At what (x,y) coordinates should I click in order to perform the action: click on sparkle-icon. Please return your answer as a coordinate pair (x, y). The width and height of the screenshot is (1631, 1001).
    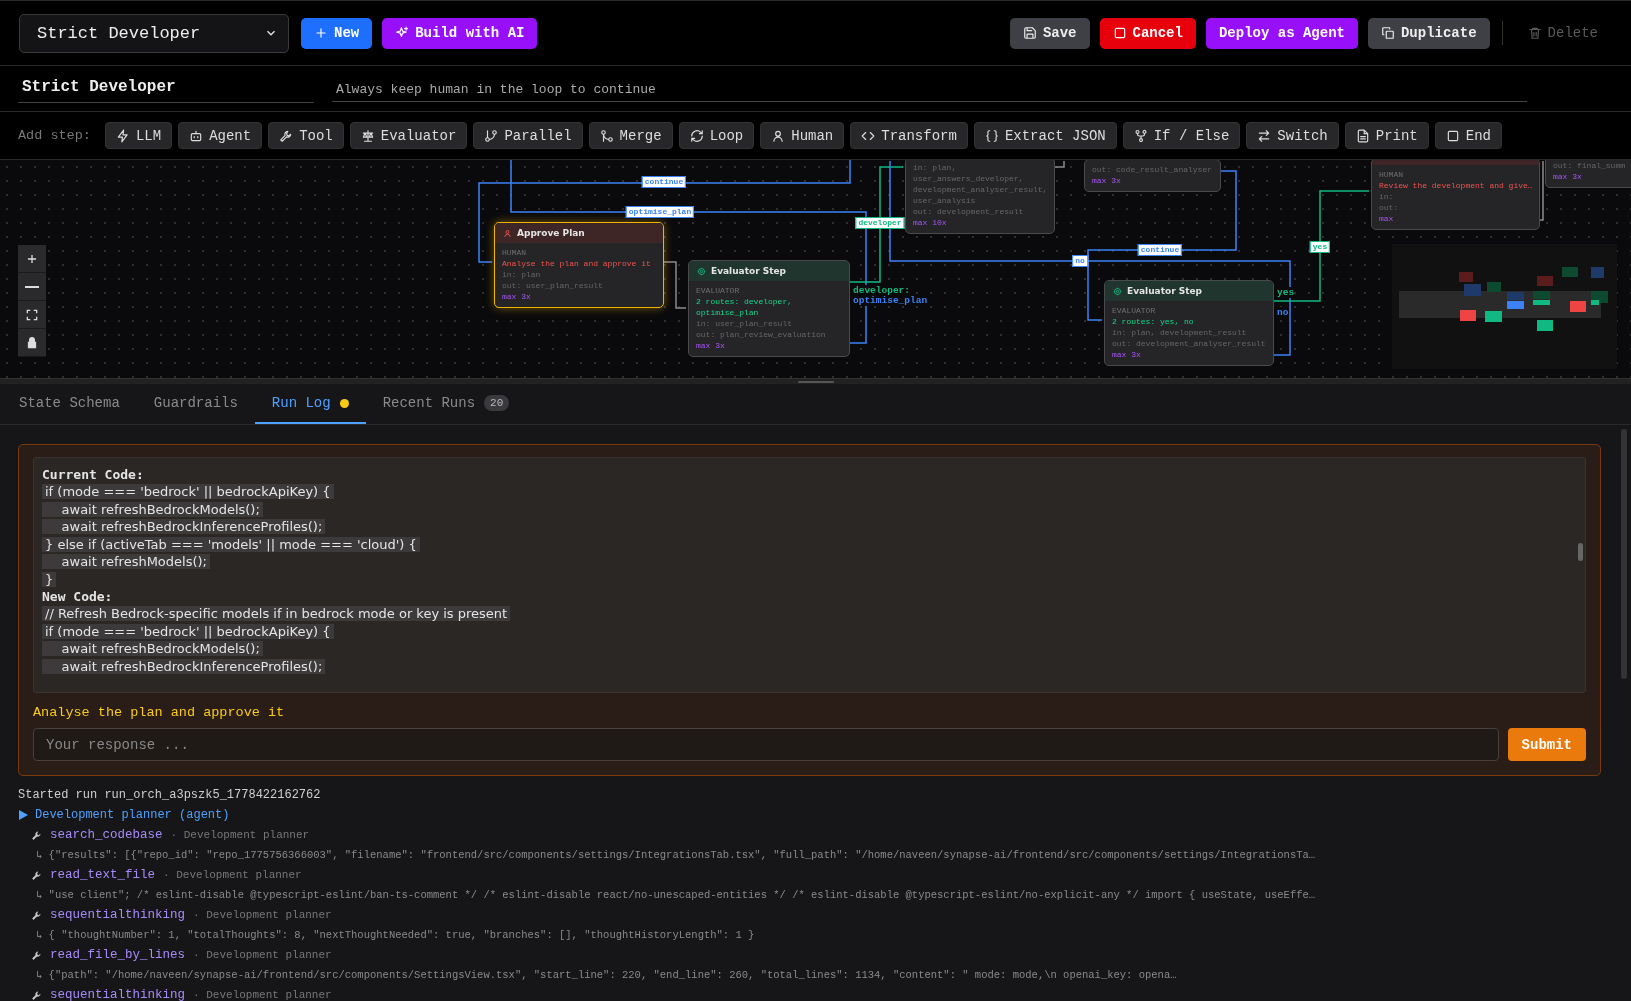
    Looking at the image, I should click on (402, 33).